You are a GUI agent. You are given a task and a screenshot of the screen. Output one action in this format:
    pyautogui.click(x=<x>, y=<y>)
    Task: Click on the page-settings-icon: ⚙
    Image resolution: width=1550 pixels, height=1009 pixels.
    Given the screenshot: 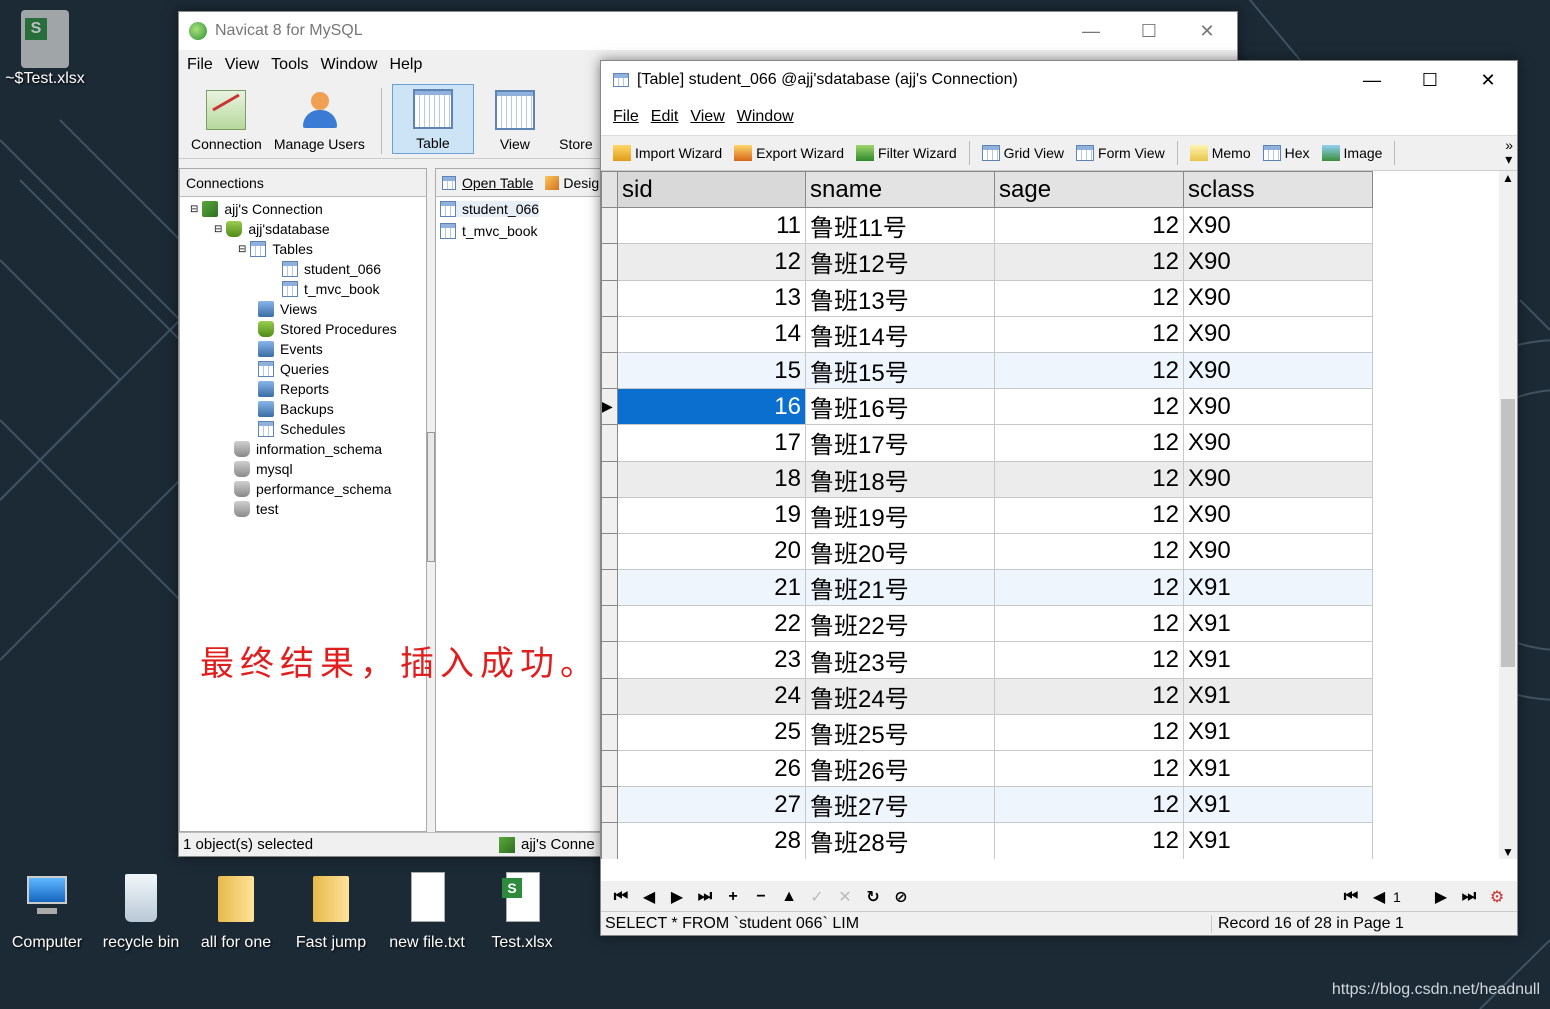 What is the action you would take?
    pyautogui.click(x=1497, y=897)
    